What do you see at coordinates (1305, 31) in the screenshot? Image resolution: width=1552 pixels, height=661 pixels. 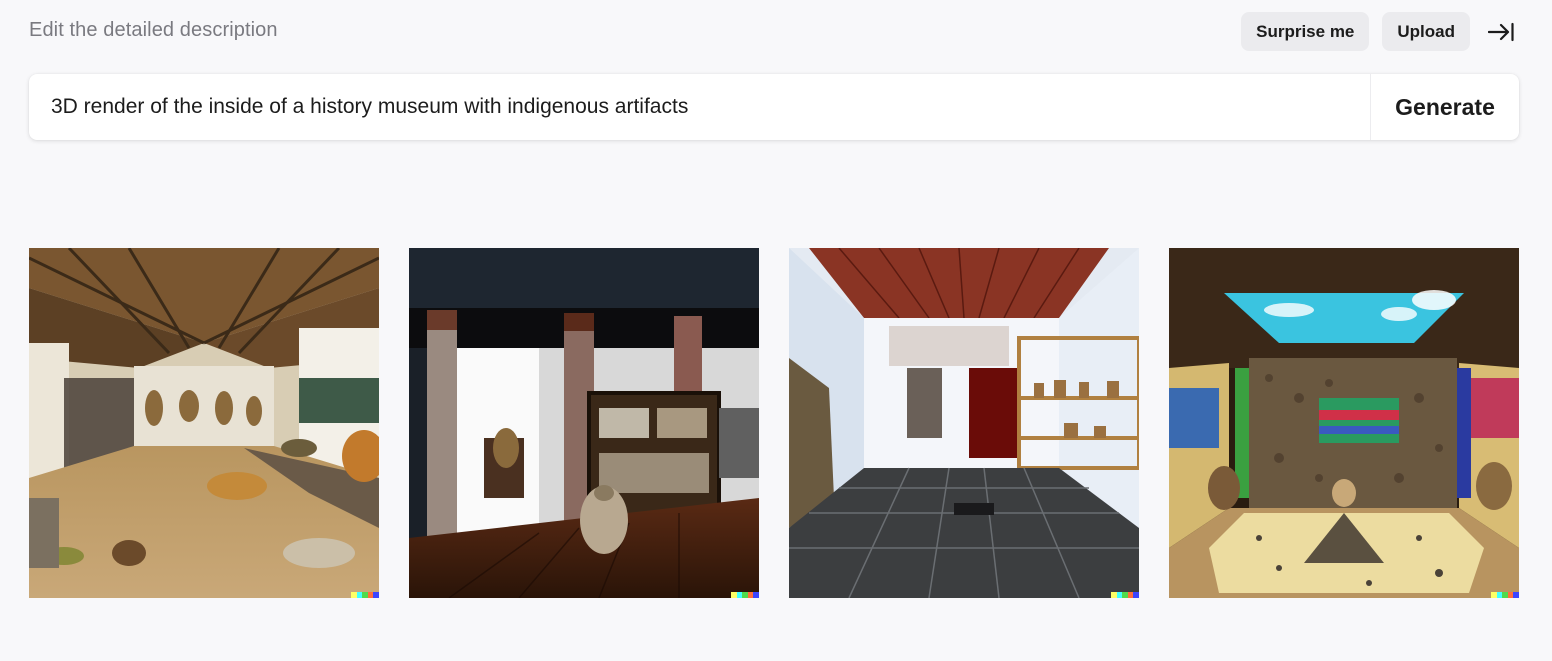 I see `surprise-me-button: Surprise me` at bounding box center [1305, 31].